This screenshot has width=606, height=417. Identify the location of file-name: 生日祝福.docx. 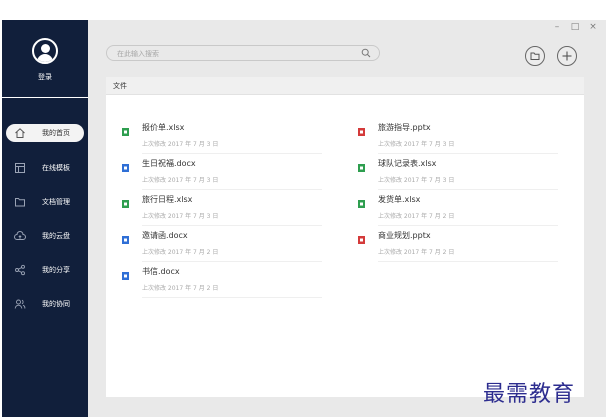
(169, 163).